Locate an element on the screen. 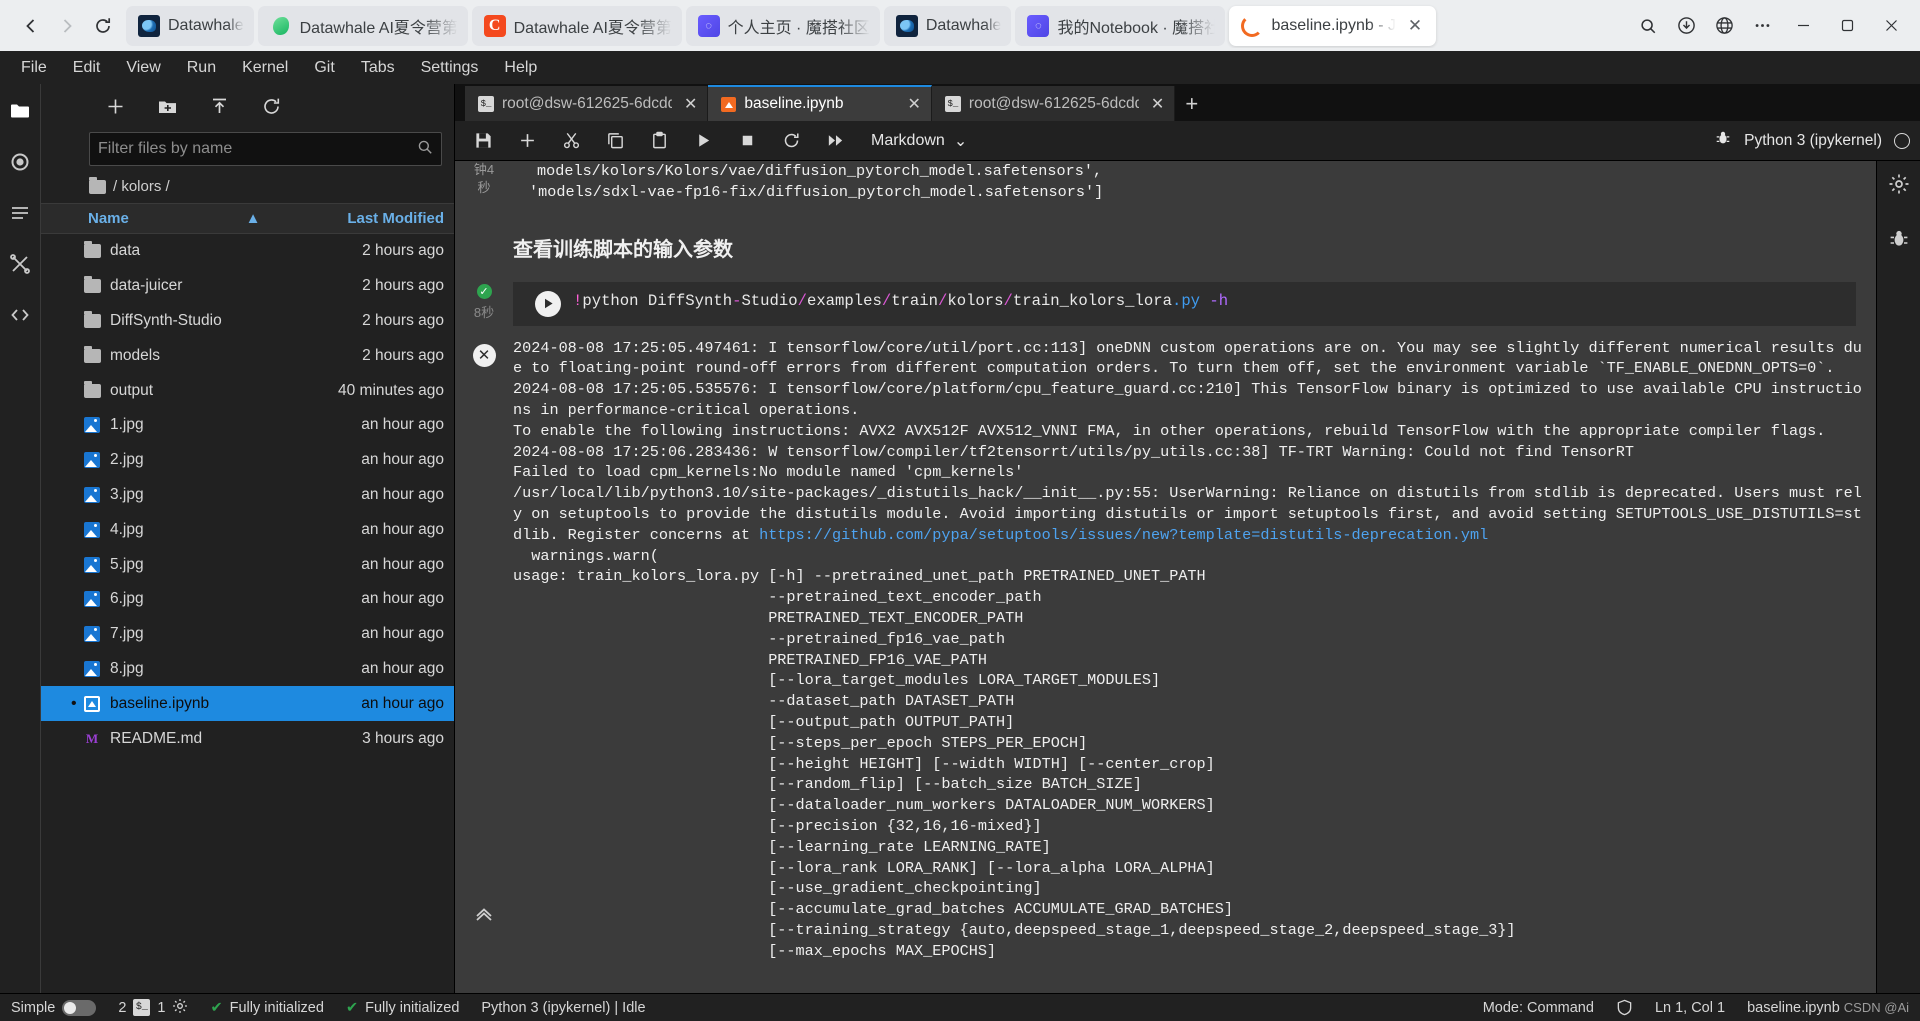  git-branch-icon is located at coordinates (20, 264).